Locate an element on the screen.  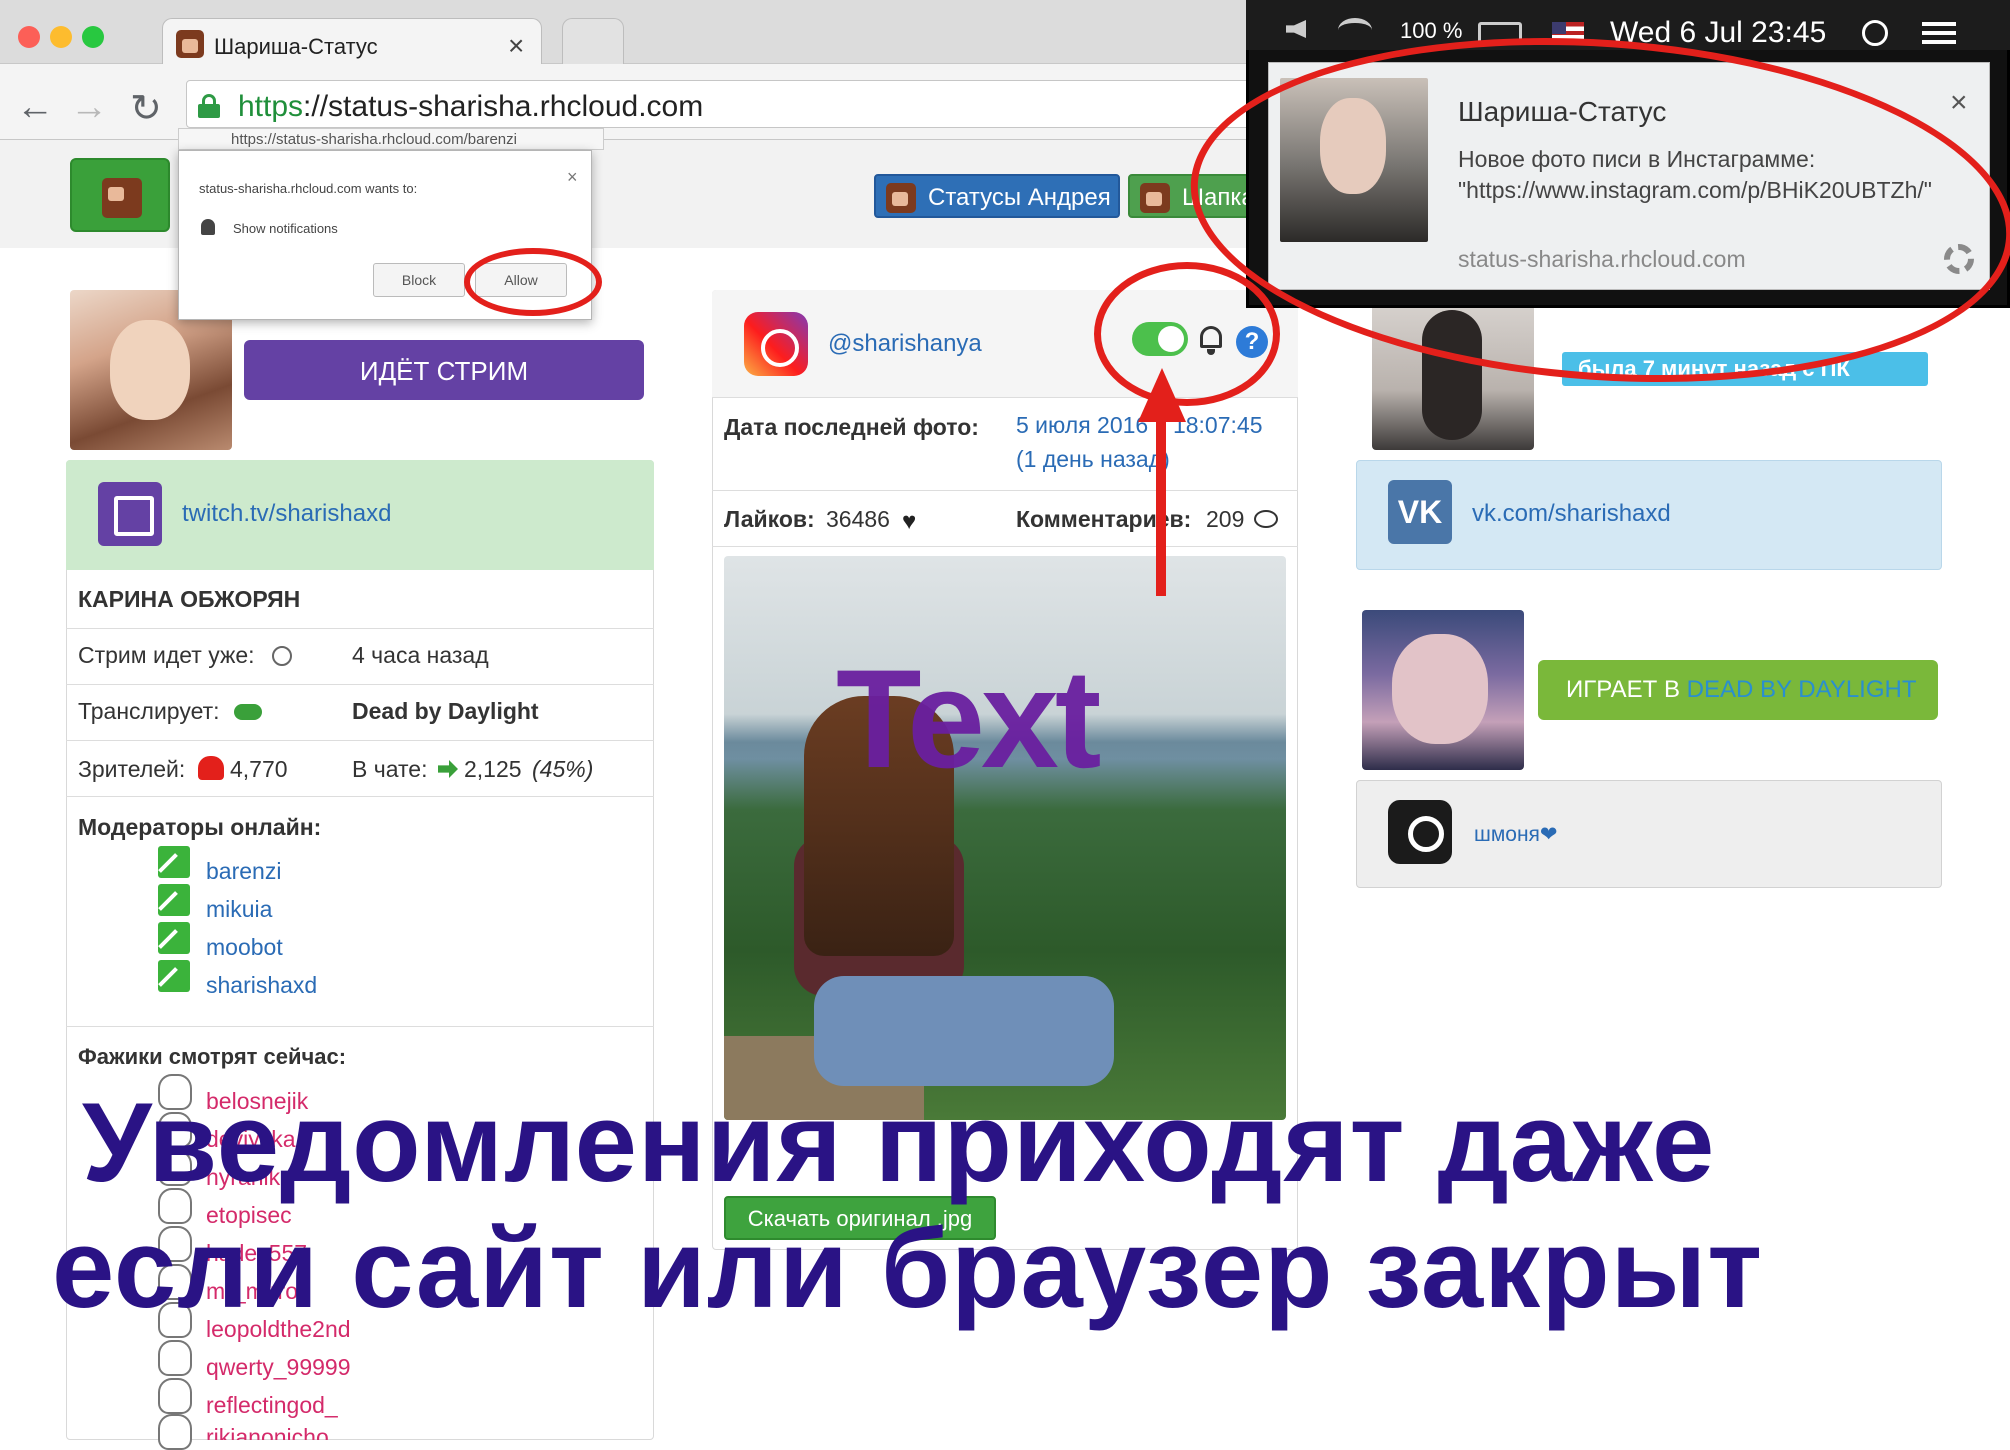
shapka-avatar-icon is located at coordinates (1155, 198).